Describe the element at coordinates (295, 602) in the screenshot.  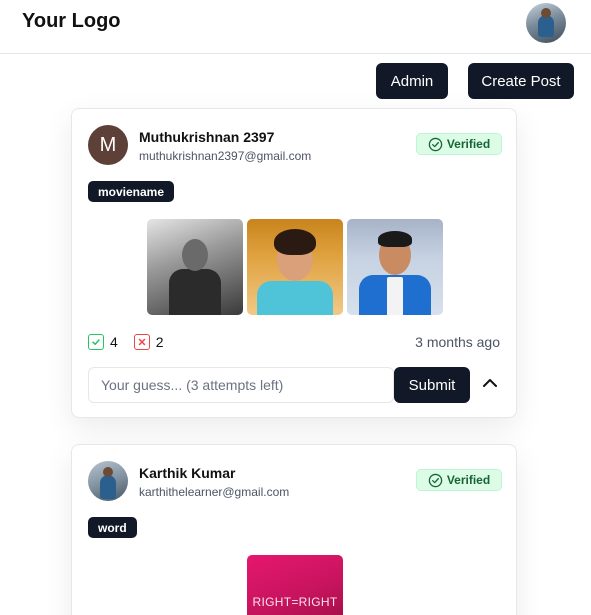
I see `image-caption: RIGHT=RIGHT` at that location.